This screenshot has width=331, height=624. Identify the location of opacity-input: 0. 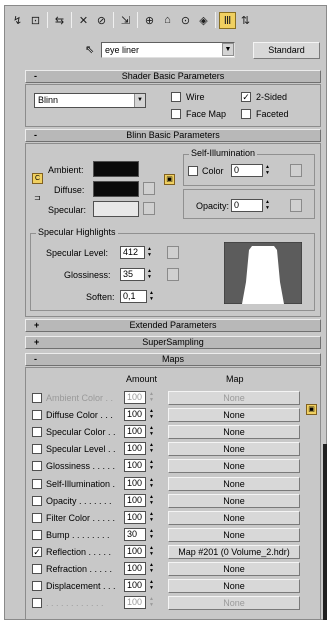
(247, 205).